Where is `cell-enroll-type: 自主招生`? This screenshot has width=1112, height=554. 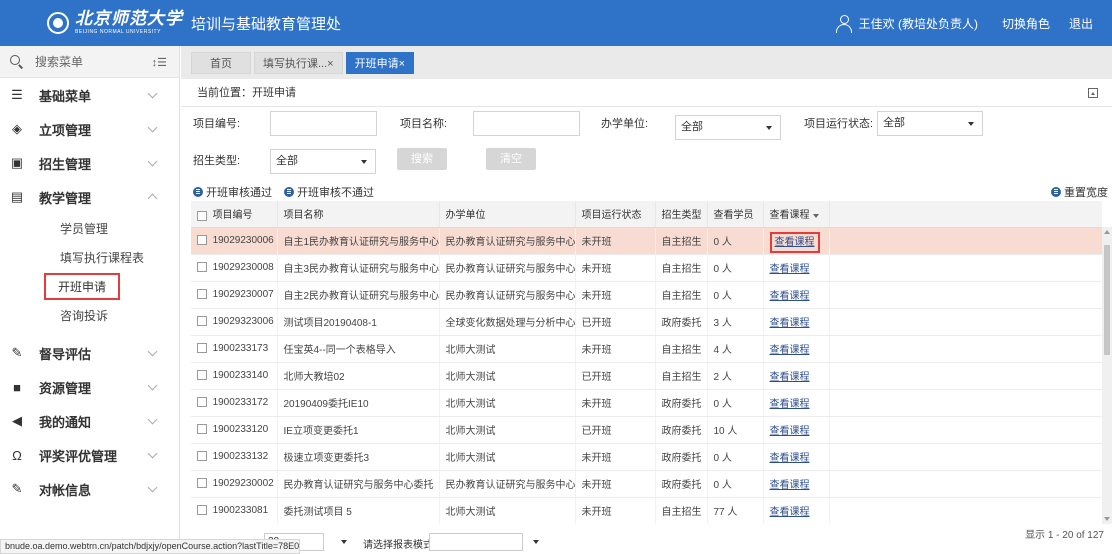
cell-enroll-type: 自主招生 is located at coordinates (681, 268).